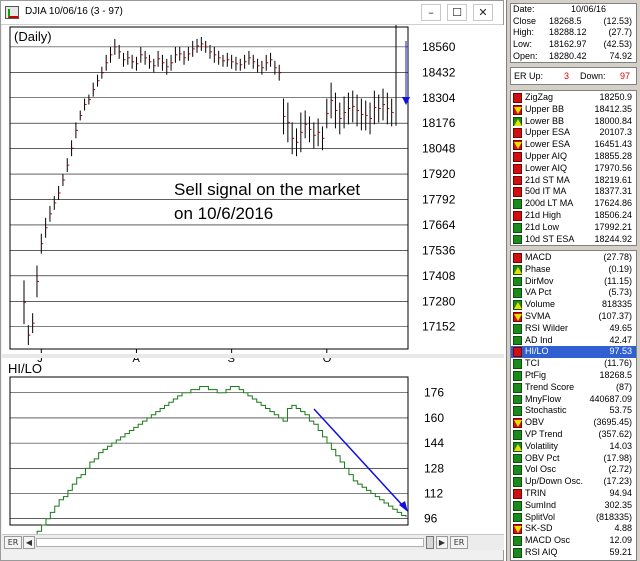 This screenshot has width=640, height=561. I want to click on indicator-label: OBV, so click(535, 422).